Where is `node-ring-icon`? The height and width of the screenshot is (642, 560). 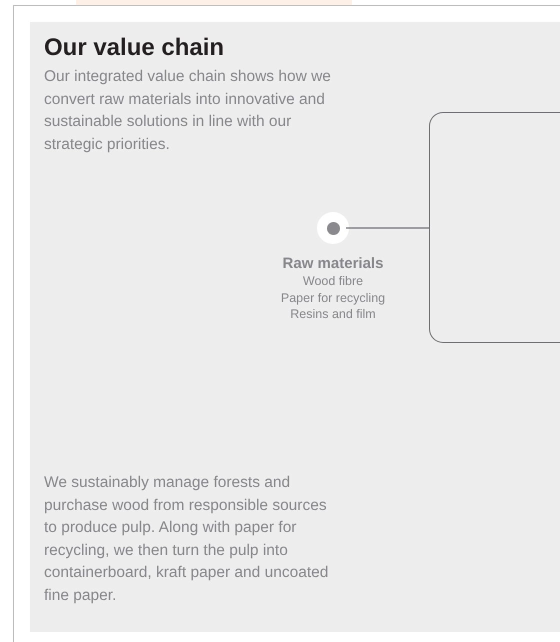
node-ring-icon is located at coordinates (333, 228).